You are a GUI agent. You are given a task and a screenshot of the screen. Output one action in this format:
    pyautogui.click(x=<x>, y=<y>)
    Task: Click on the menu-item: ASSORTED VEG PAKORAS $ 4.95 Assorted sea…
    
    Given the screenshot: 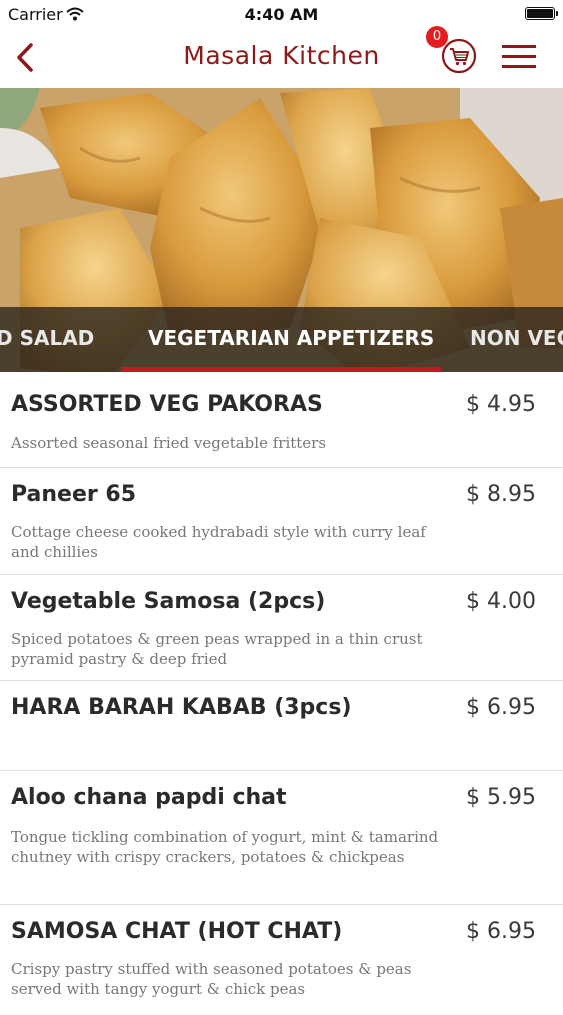 What is the action you would take?
    pyautogui.click(x=281, y=423)
    